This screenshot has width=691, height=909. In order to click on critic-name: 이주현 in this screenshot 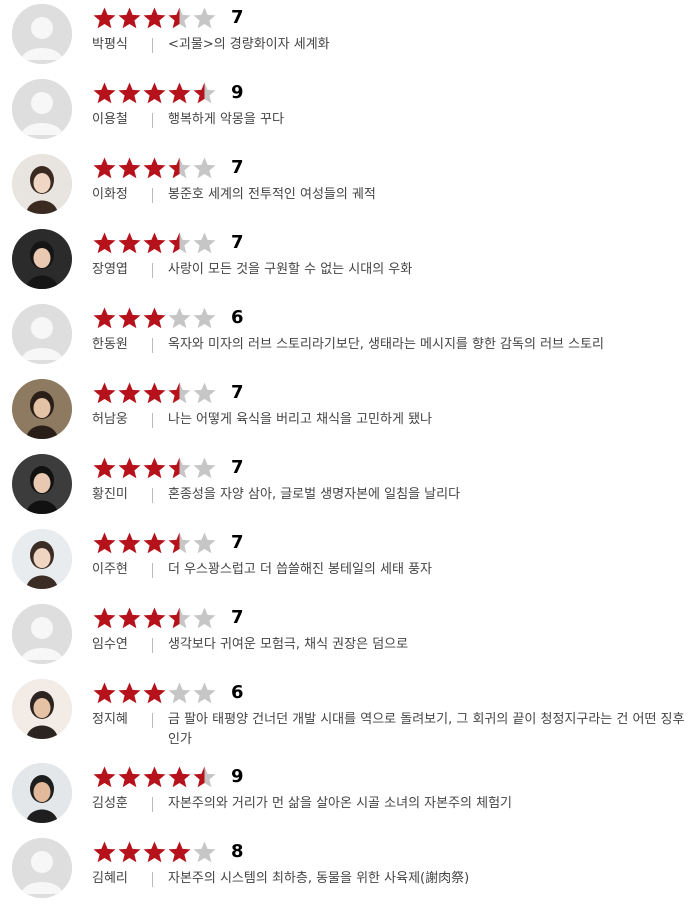, I will do `click(110, 570)`.